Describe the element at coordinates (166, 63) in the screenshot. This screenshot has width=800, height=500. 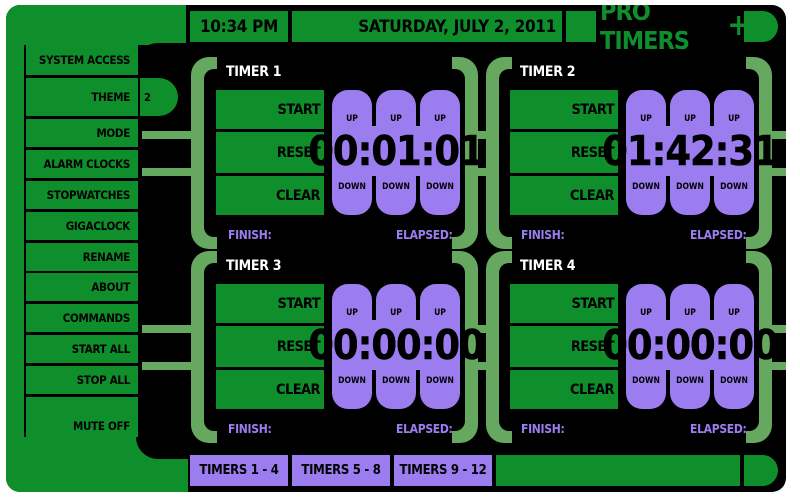
I see `left-frame-inner-curve` at that location.